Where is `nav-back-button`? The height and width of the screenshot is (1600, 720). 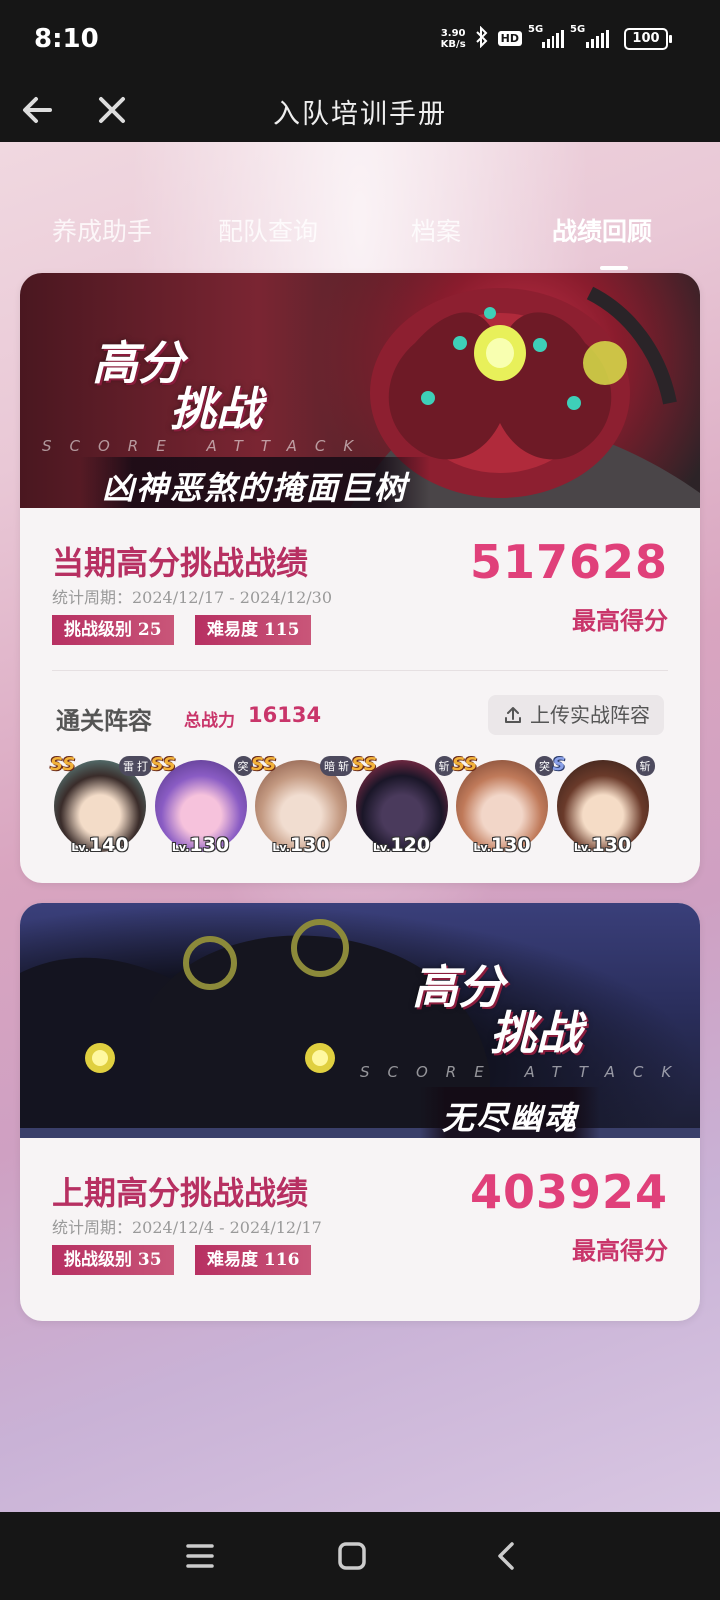 nav-back-button is located at coordinates (506, 1556).